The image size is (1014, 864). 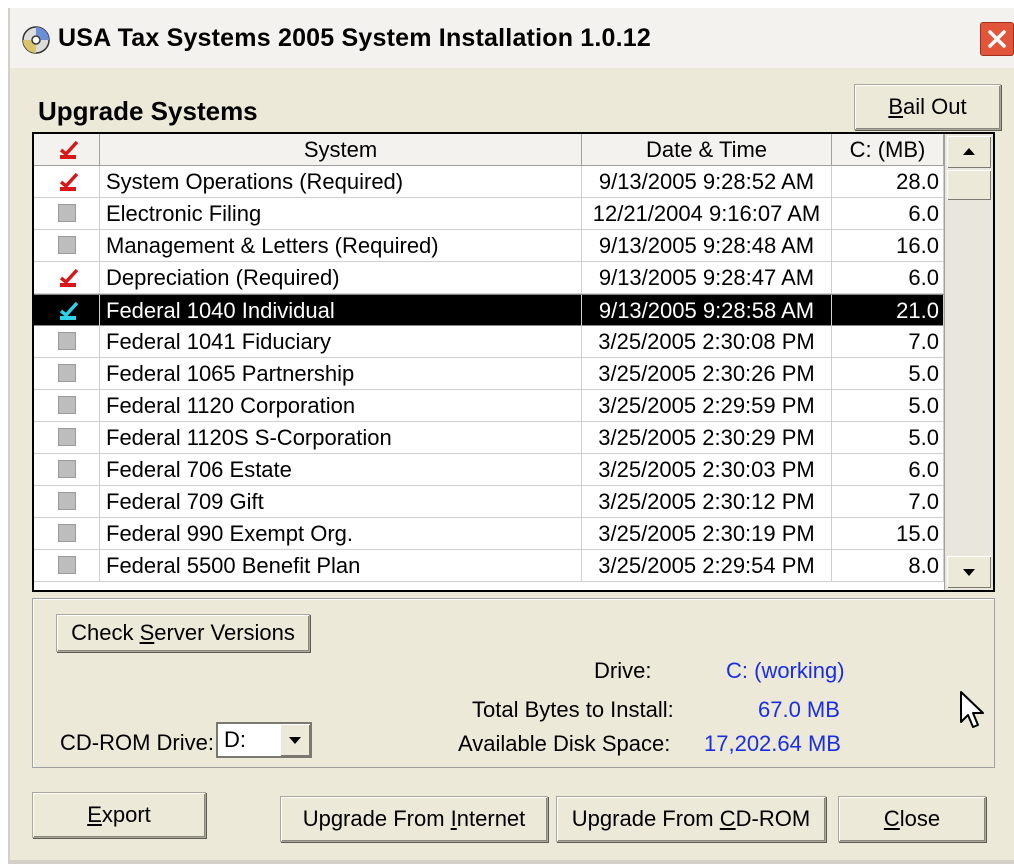 What do you see at coordinates (148, 111) in the screenshot?
I see `page-title: Upgrade Systems` at bounding box center [148, 111].